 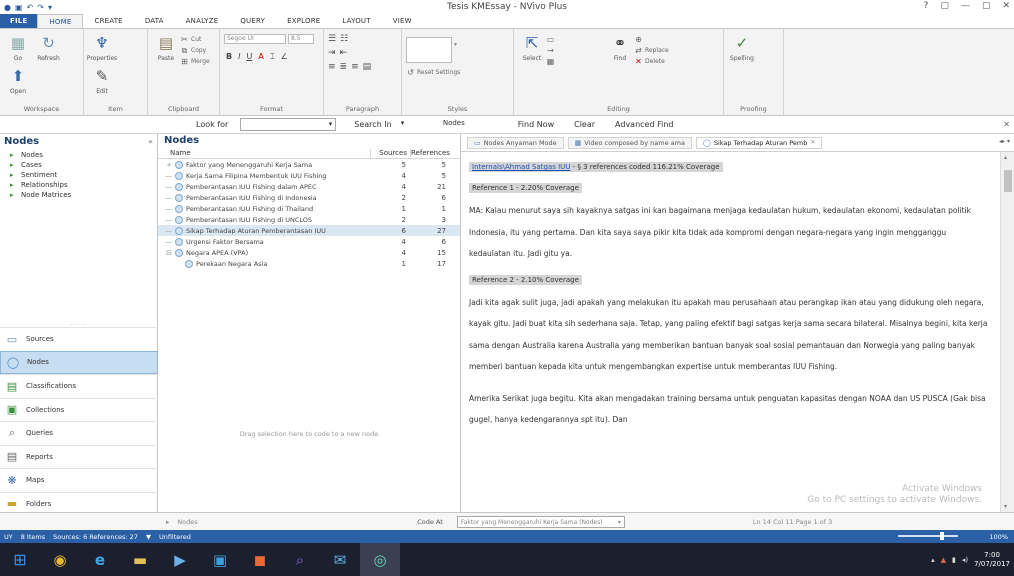 What do you see at coordinates (332, 53) in the screenshot?
I see `indent-icon: ⇥` at bounding box center [332, 53].